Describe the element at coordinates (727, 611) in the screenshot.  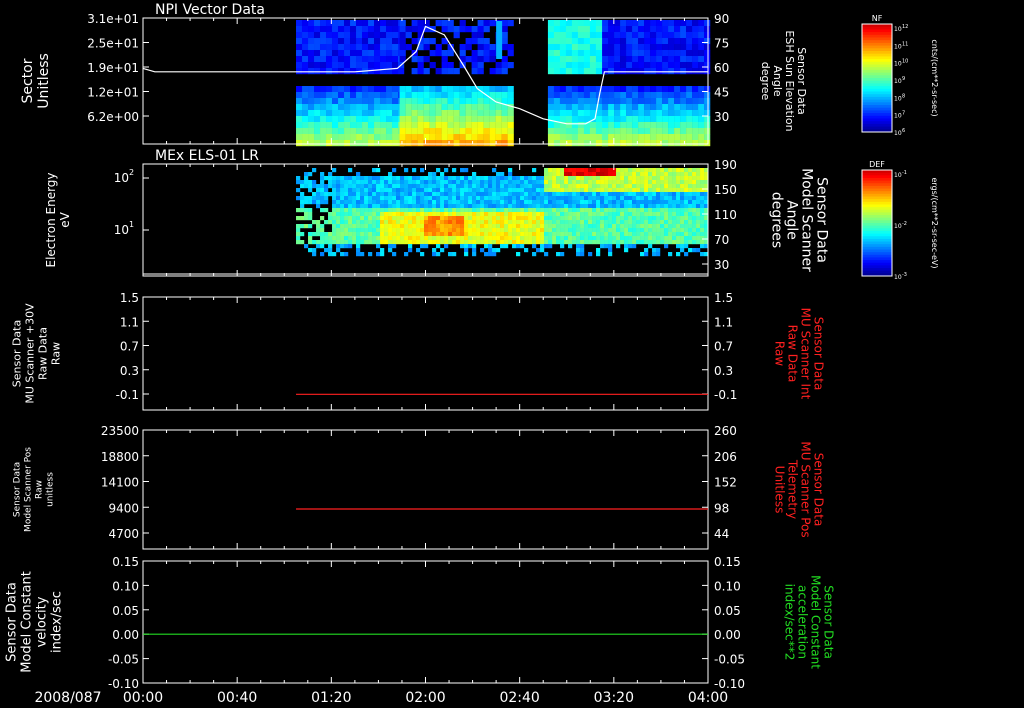
I see `y-tick-label-right: 0.05` at that location.